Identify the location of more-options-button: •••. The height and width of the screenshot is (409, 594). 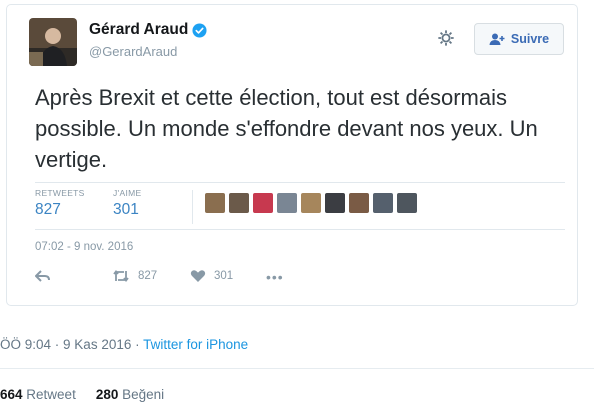
(275, 277).